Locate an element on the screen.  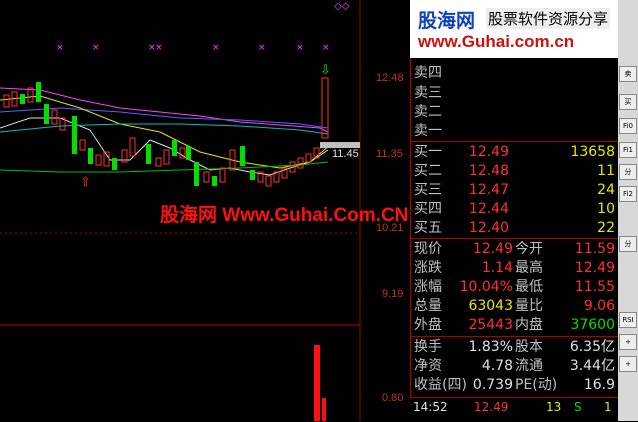
fund-label: PE(动) is located at coordinates (536, 385).